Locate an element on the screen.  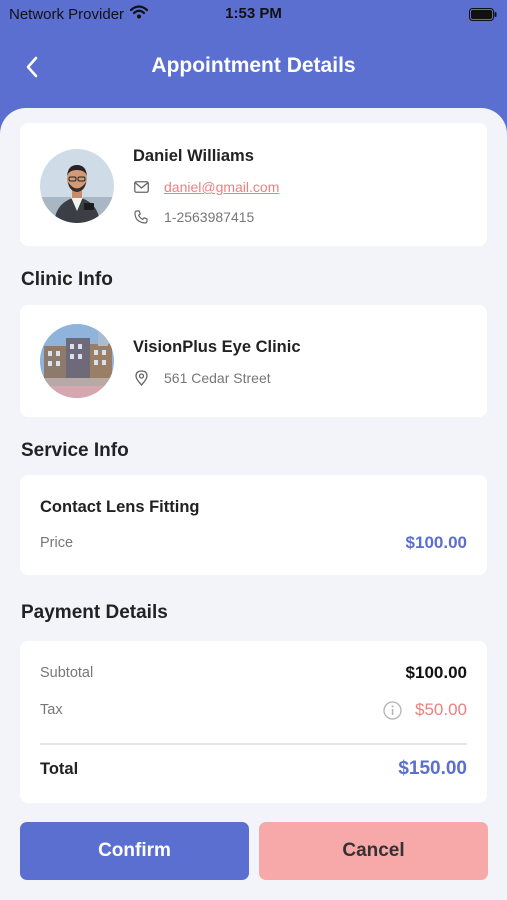
price-label: Price is located at coordinates (57, 543).